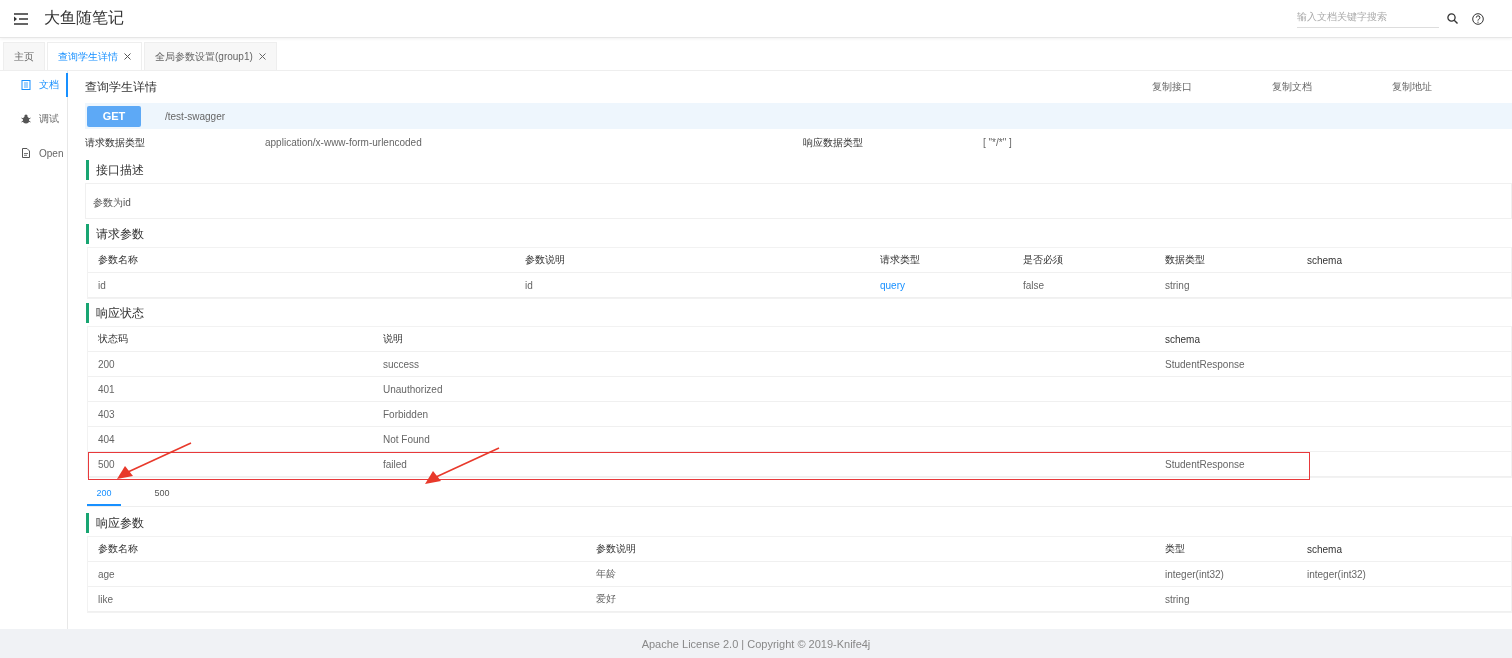 Image resolution: width=1512 pixels, height=658 pixels. Describe the element at coordinates (413, 389) in the screenshot. I see `table-cell-text: Unauthorized` at that location.